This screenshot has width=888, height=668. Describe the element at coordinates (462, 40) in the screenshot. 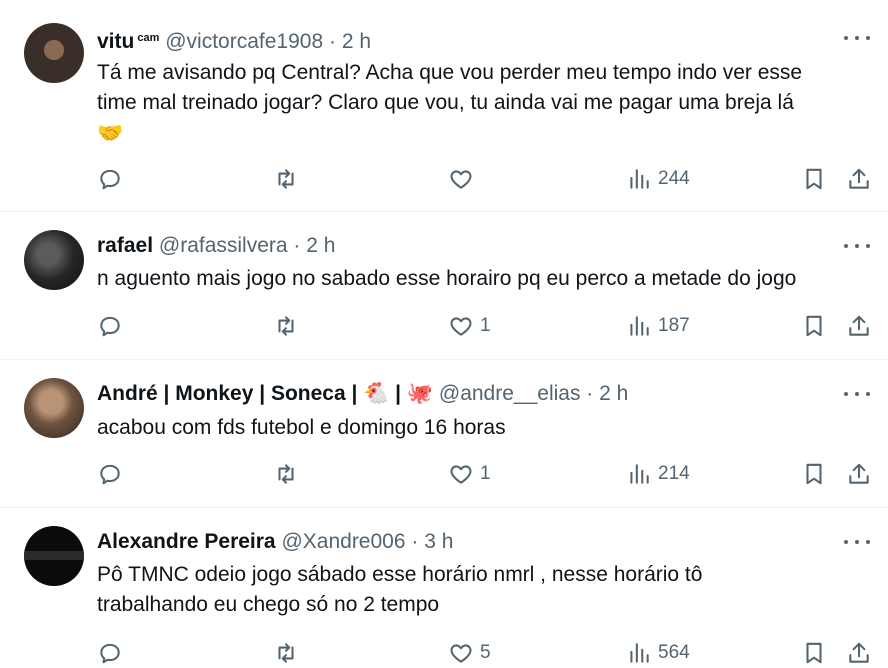

I see `tweet-header: vitu cam @victorcafe1908 · 2 h` at that location.